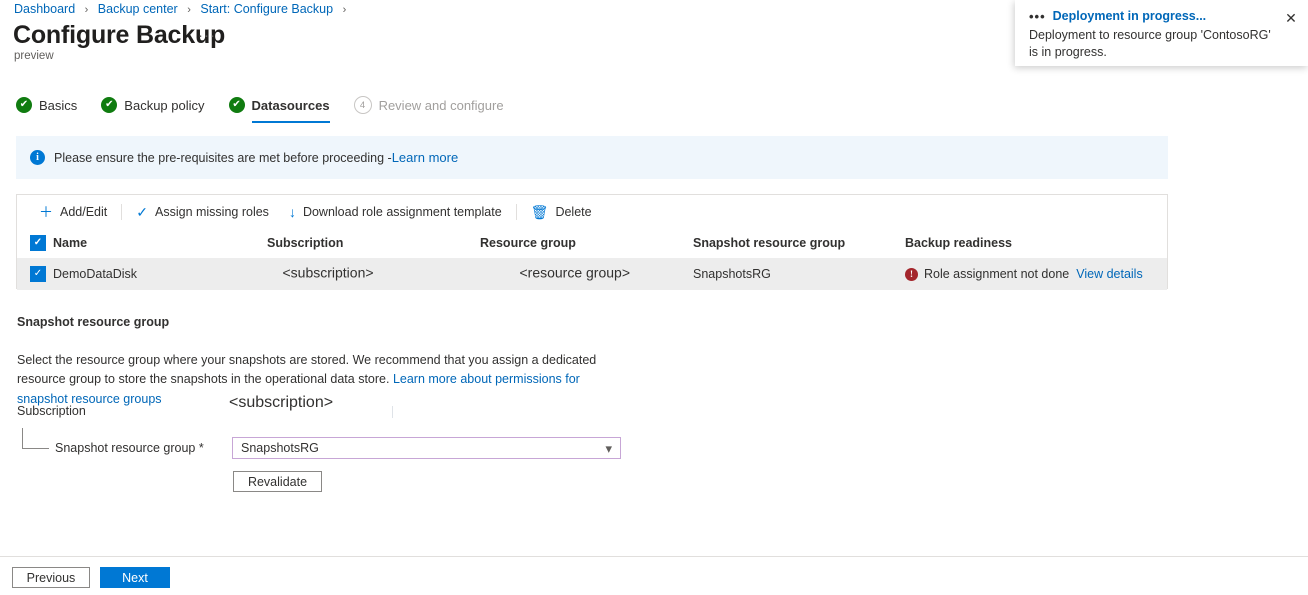  What do you see at coordinates (135, 577) in the screenshot?
I see `next-button: Next` at bounding box center [135, 577].